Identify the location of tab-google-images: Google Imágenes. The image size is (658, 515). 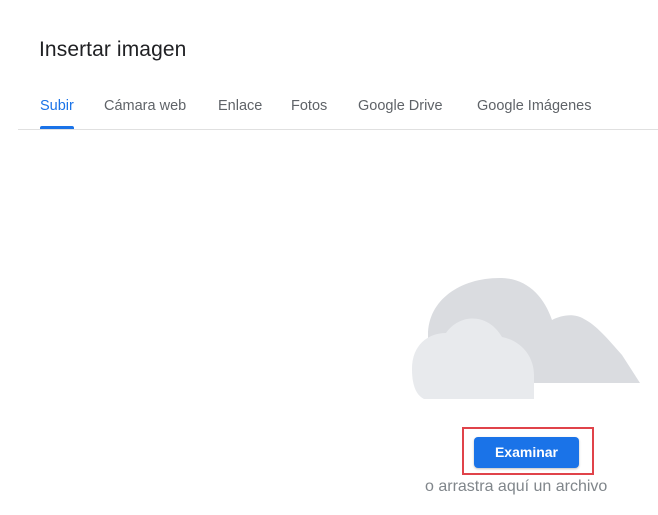
(534, 106).